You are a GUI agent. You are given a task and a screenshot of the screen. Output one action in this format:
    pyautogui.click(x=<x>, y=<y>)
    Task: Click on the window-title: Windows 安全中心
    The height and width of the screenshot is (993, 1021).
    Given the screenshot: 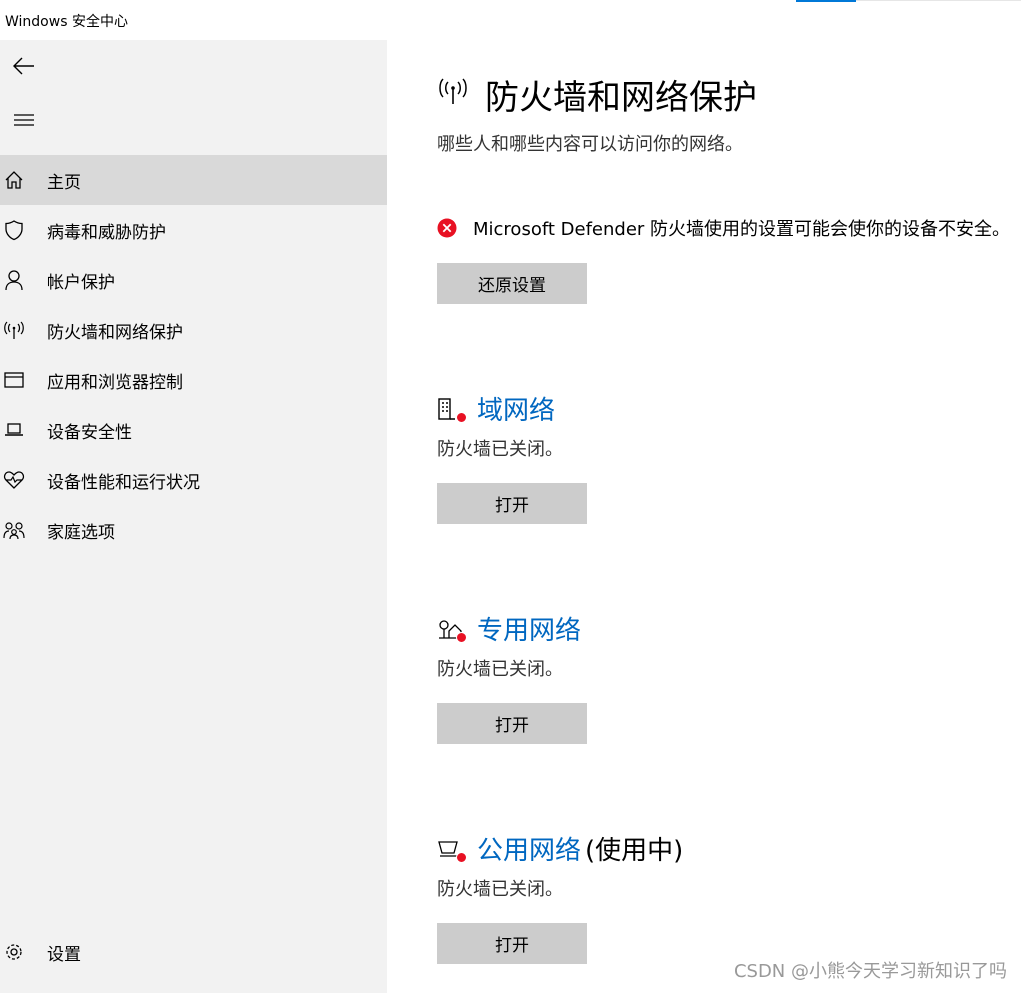 What is the action you would take?
    pyautogui.click(x=66, y=22)
    